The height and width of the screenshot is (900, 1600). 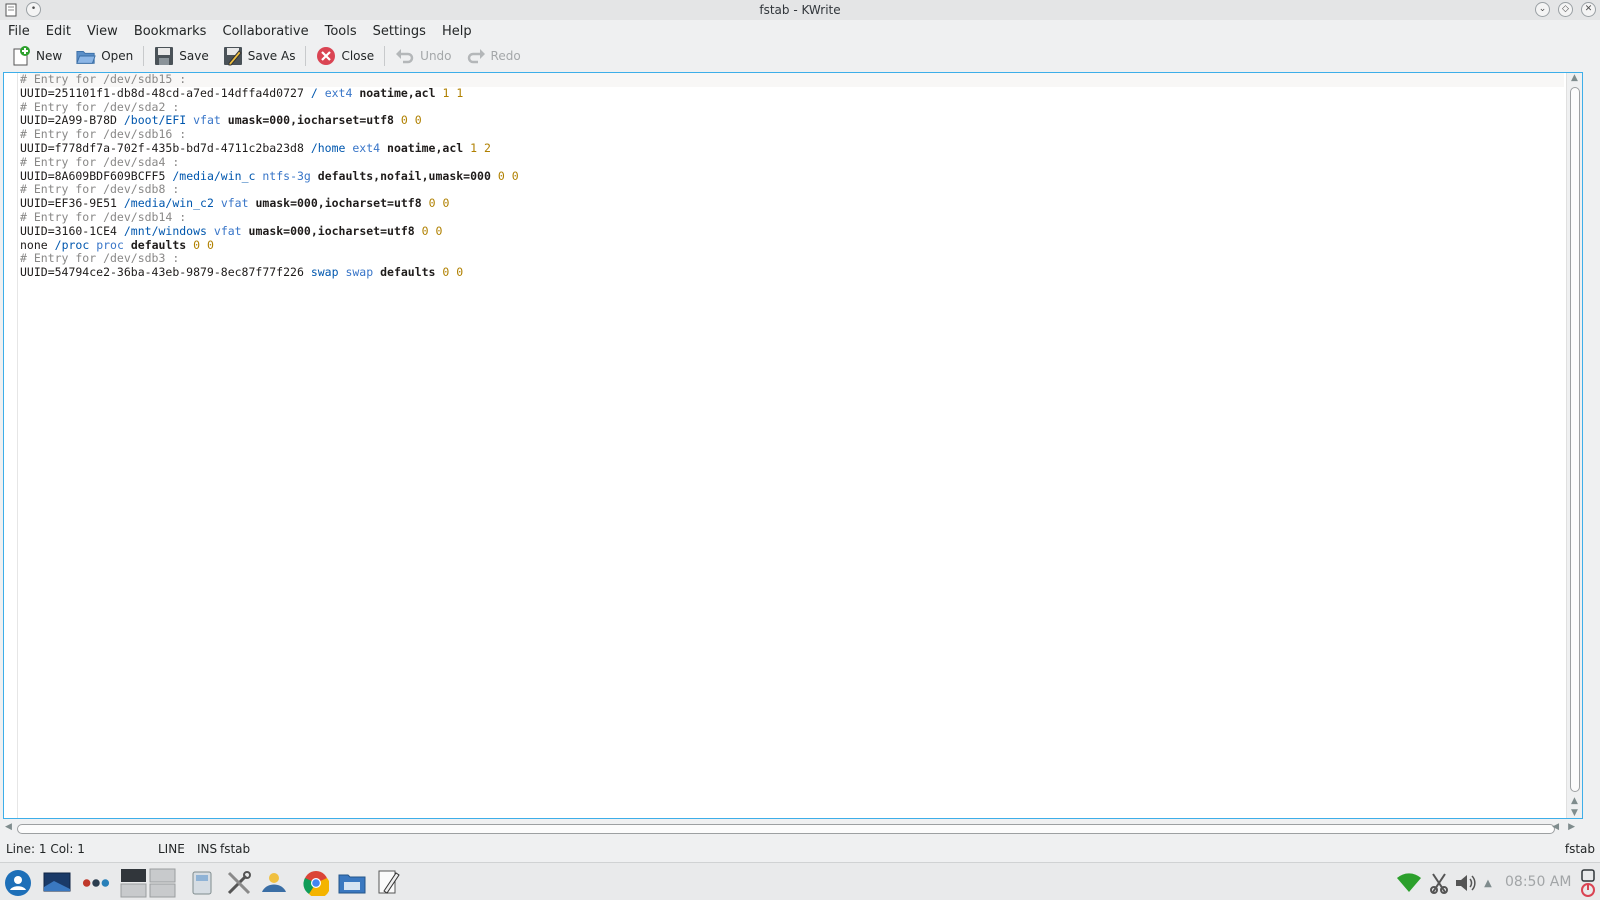 What do you see at coordinates (792, 189) in the screenshot?
I see `text-line: # Entry for /dev/sdb8 :` at bounding box center [792, 189].